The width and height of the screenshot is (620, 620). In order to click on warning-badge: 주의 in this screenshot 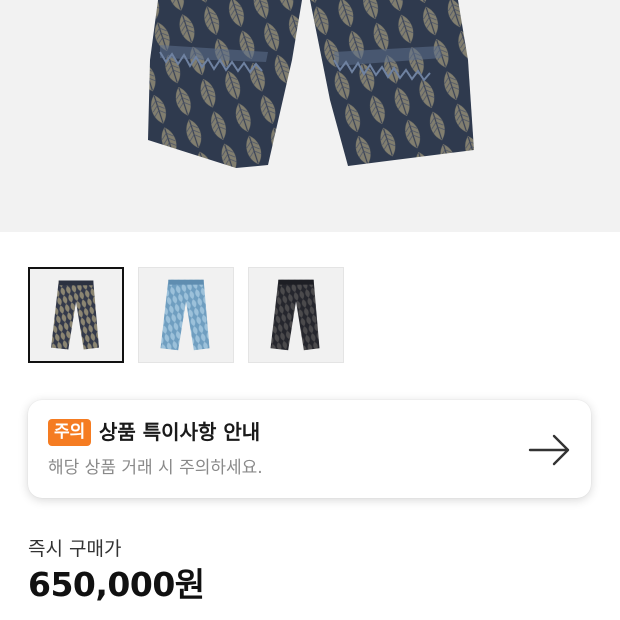, I will do `click(70, 432)`.